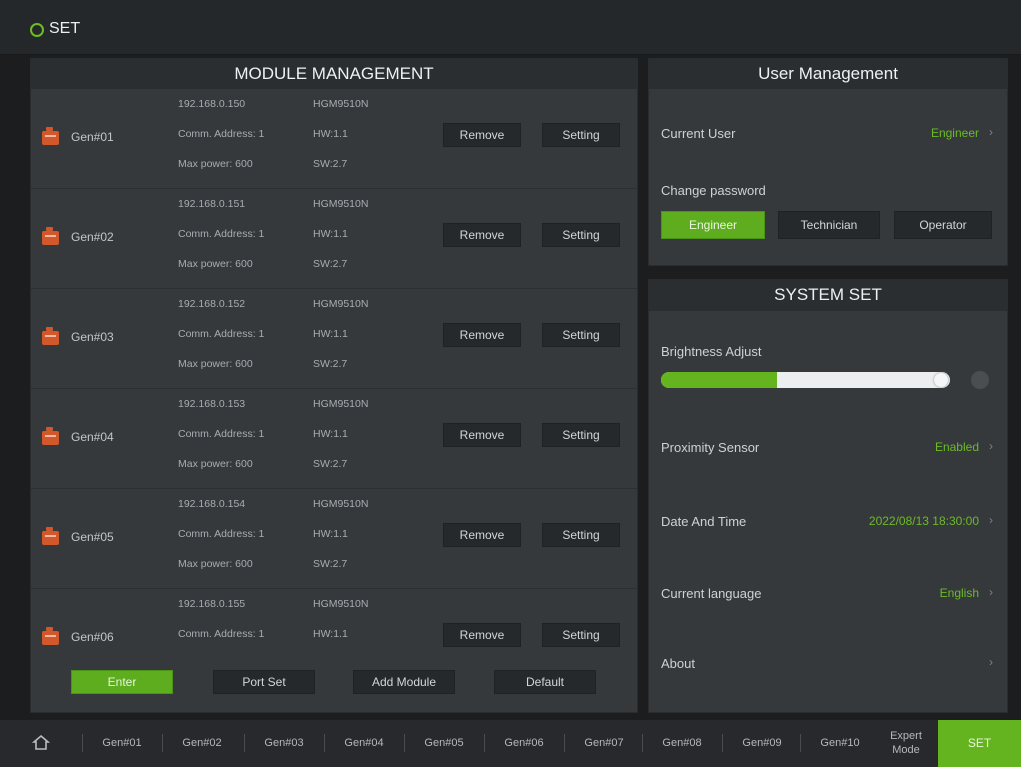 The width and height of the screenshot is (1021, 767). What do you see at coordinates (954, 133) in the screenshot?
I see `current-user-value: Engineer` at bounding box center [954, 133].